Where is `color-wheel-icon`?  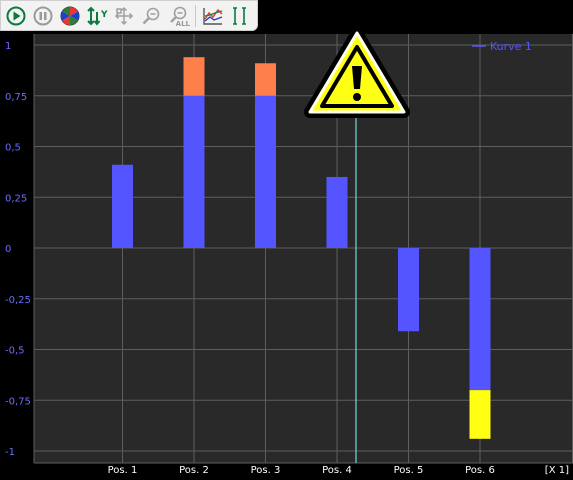
color-wheel-icon is located at coordinates (70, 16).